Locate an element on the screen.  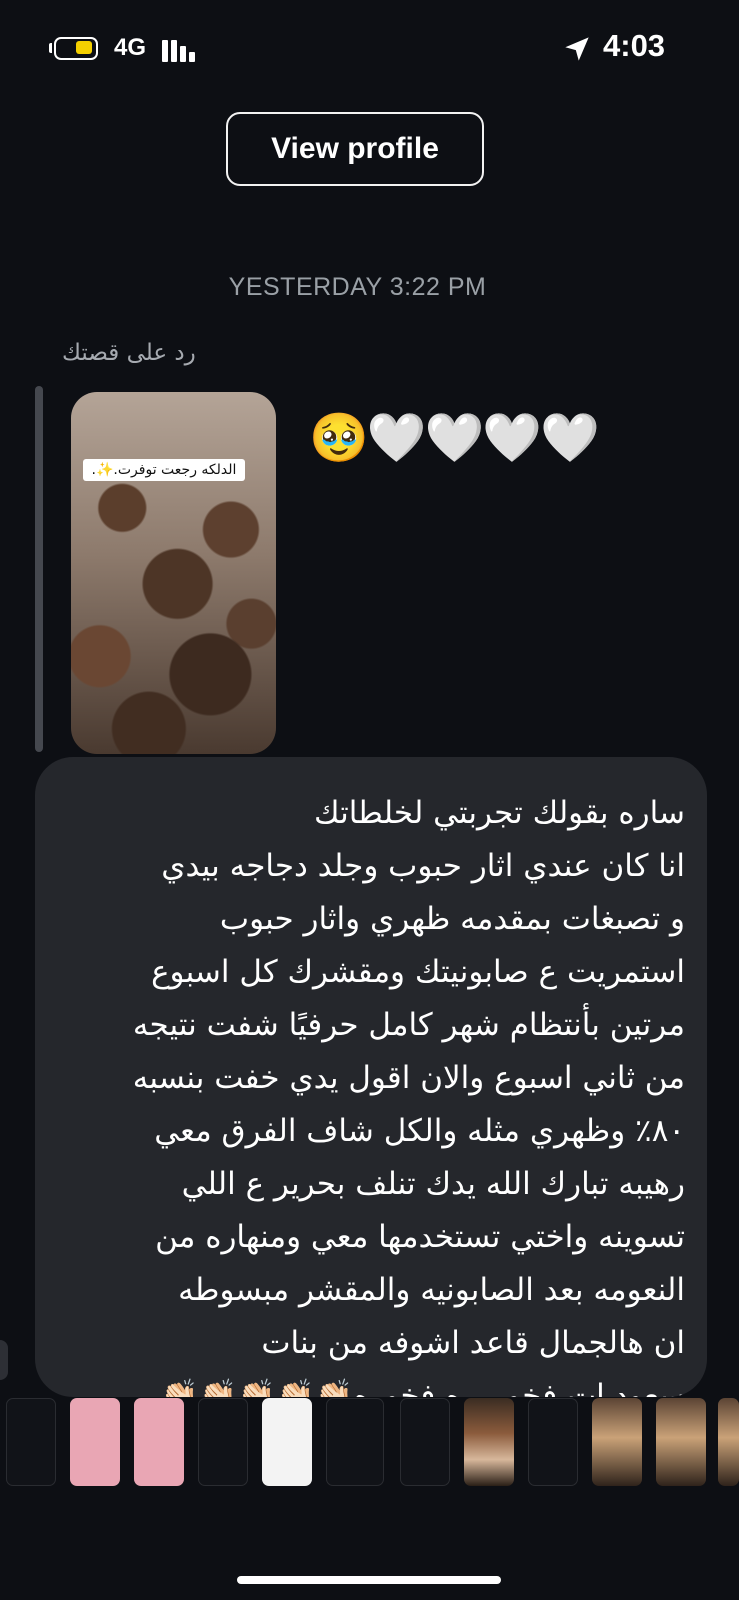
story-reply-label: رد على قصتك is located at coordinates (129, 353).